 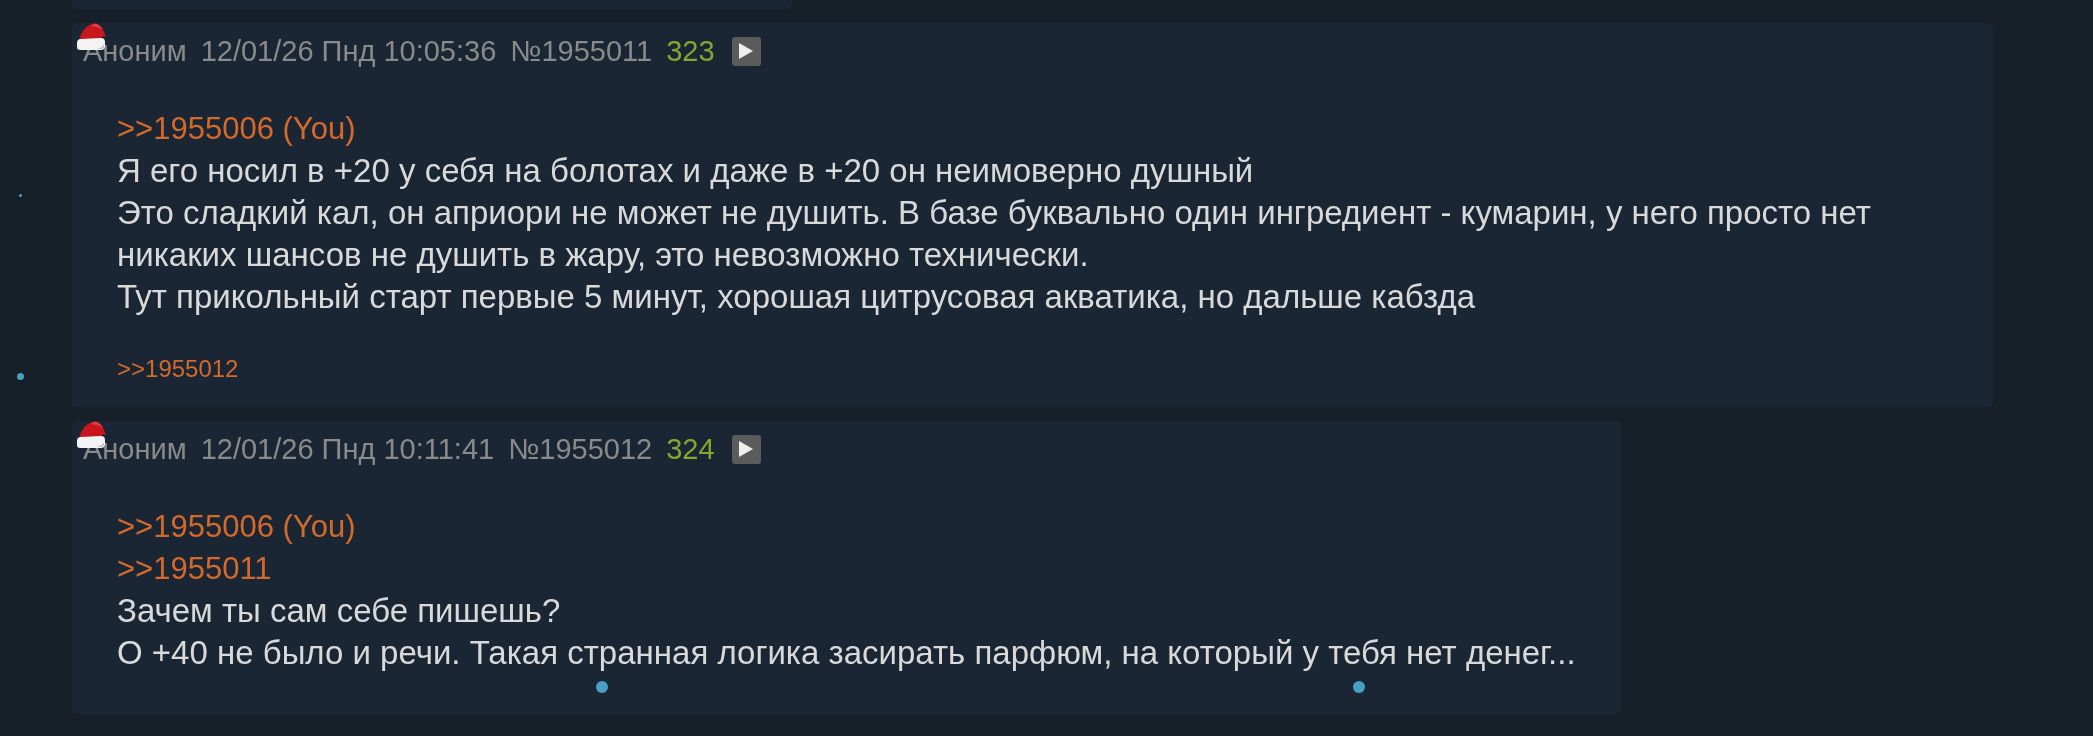 What do you see at coordinates (178, 369) in the screenshot?
I see `backlink: >>1955012` at bounding box center [178, 369].